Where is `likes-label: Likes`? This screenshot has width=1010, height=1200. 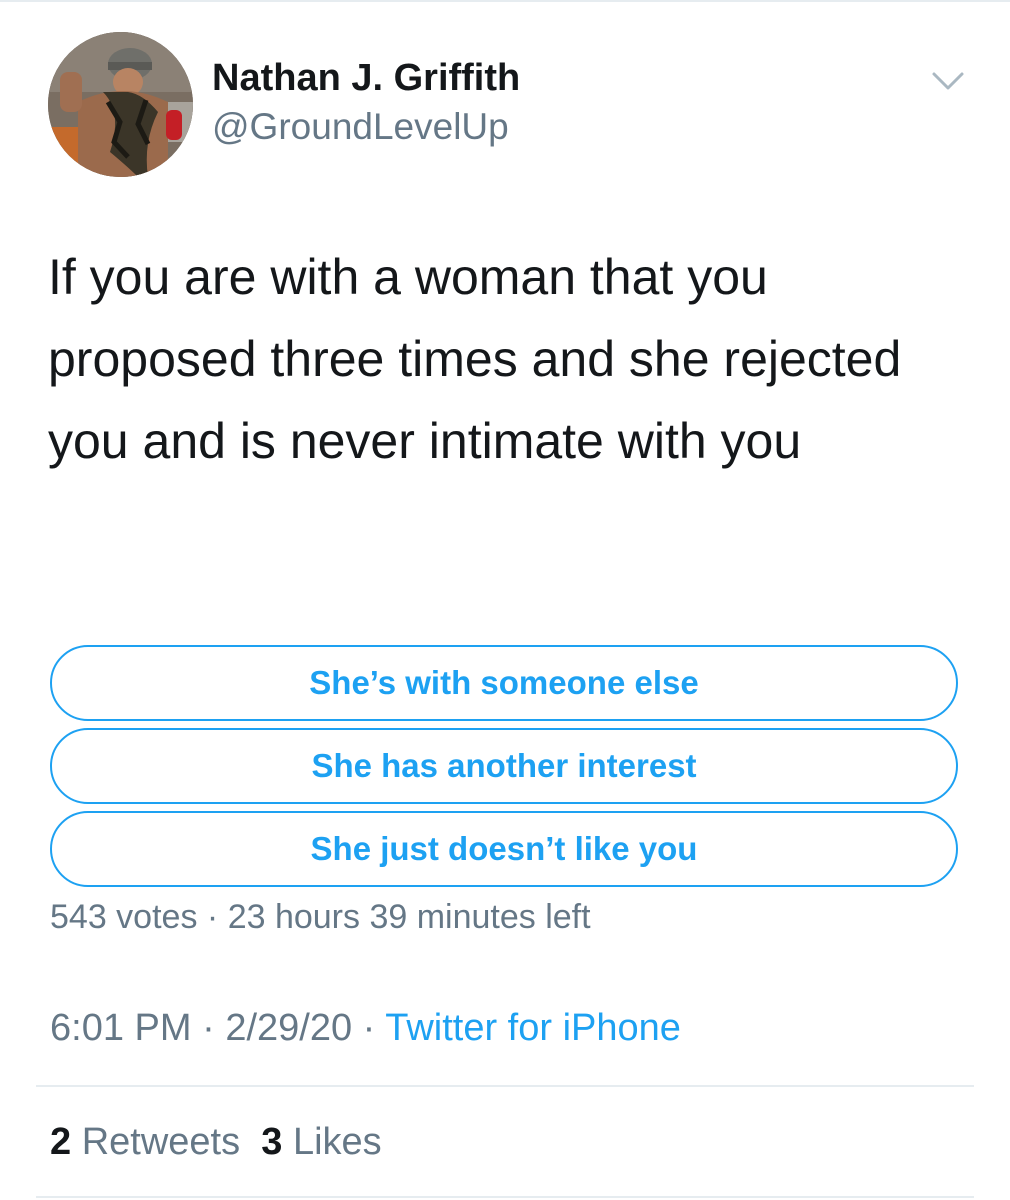 likes-label: Likes is located at coordinates (337, 1142).